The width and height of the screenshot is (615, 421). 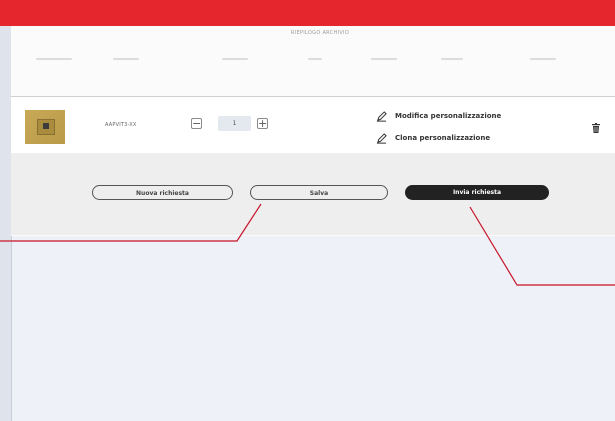 I want to click on clone-customization-action: Clona personalizzazione, so click(x=433, y=138).